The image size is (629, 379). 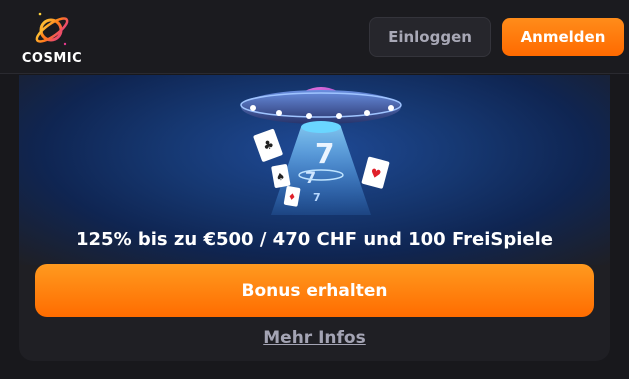 I want to click on brand-logo: COSMIC, so click(x=52, y=38).